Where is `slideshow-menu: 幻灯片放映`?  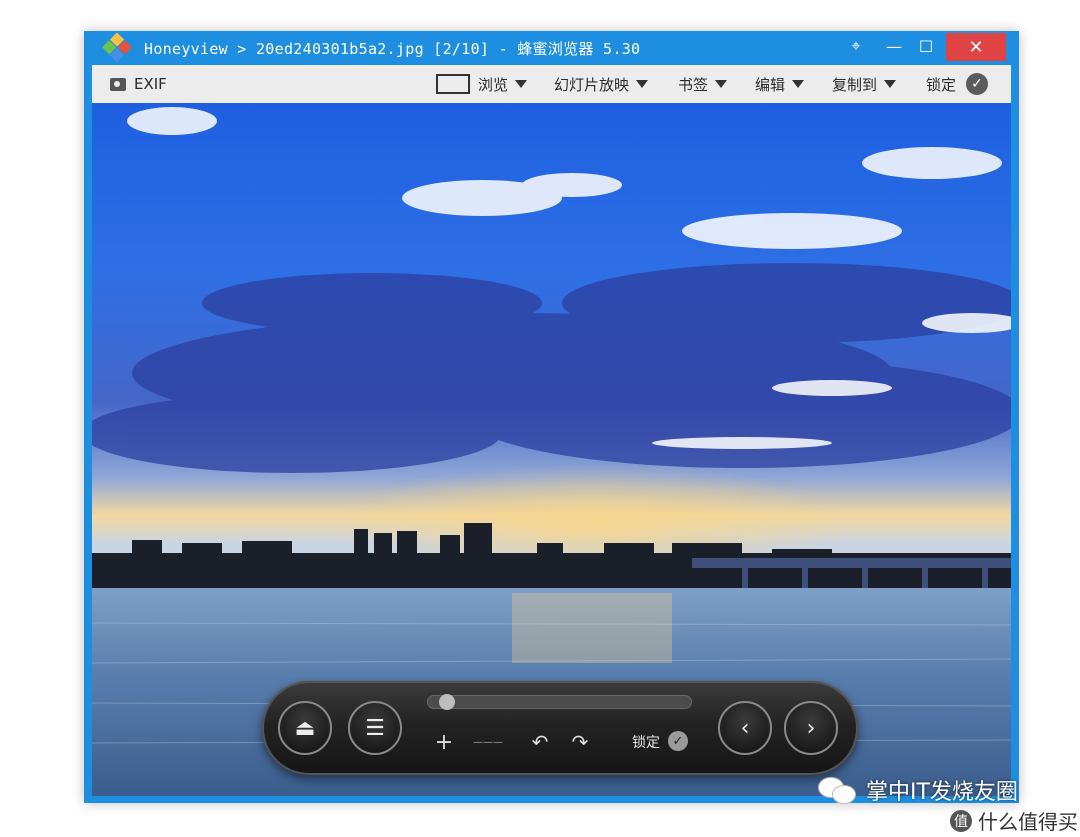
slideshow-menu: 幻灯片放映 is located at coordinates (601, 84).